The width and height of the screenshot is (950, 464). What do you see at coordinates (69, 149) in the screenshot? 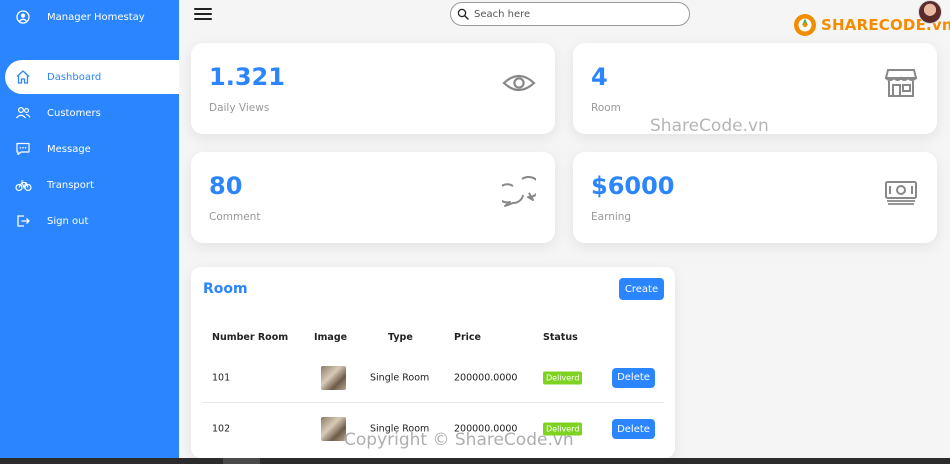
I see `sidebar-item-label: Message` at bounding box center [69, 149].